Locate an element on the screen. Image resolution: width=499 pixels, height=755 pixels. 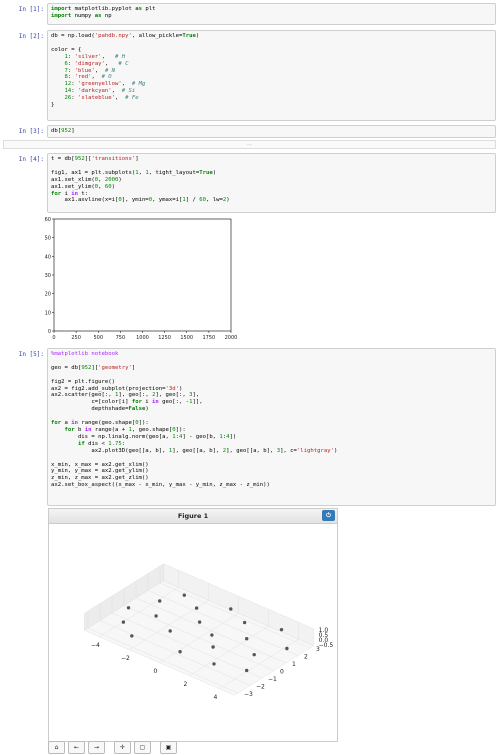
x-tick-label: 4 is located at coordinates (215, 697).